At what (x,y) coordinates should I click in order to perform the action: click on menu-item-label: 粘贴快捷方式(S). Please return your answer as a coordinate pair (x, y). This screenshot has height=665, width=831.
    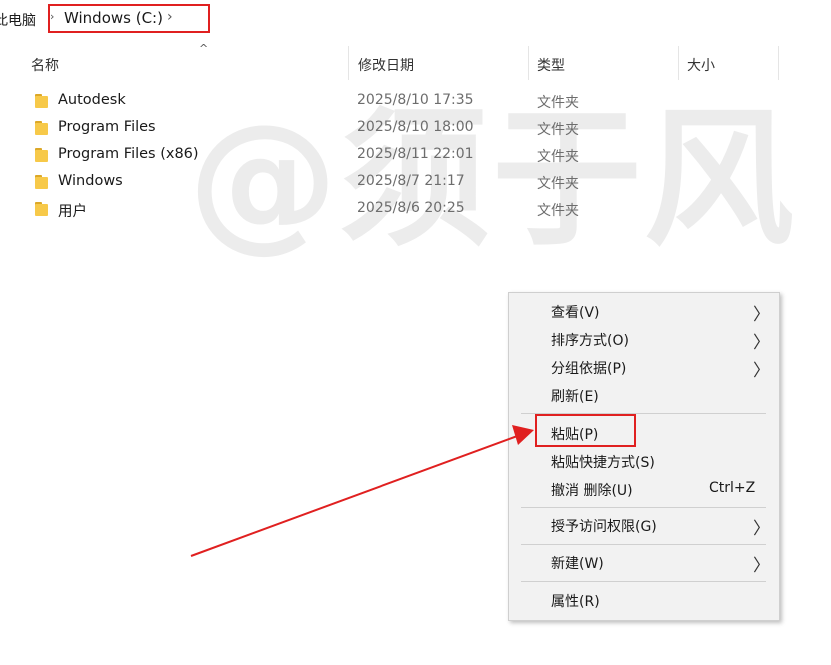
    Looking at the image, I should click on (603, 463).